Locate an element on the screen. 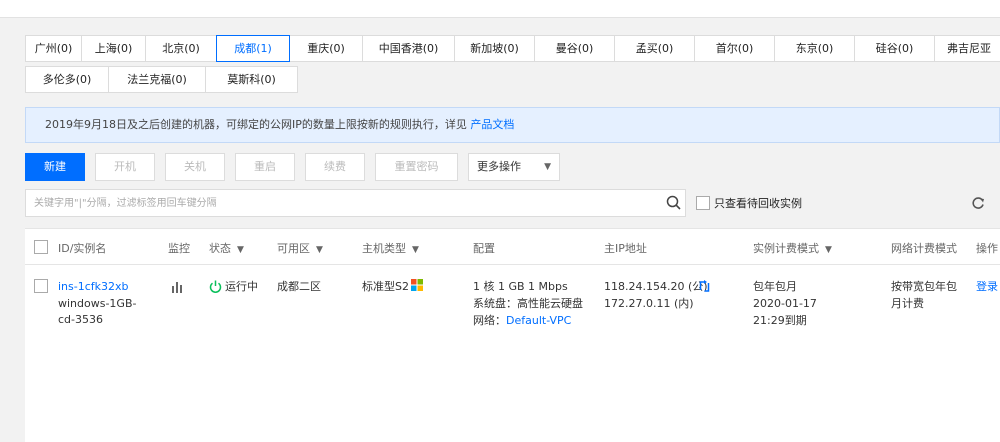  renew-button: 续费 is located at coordinates (335, 167).